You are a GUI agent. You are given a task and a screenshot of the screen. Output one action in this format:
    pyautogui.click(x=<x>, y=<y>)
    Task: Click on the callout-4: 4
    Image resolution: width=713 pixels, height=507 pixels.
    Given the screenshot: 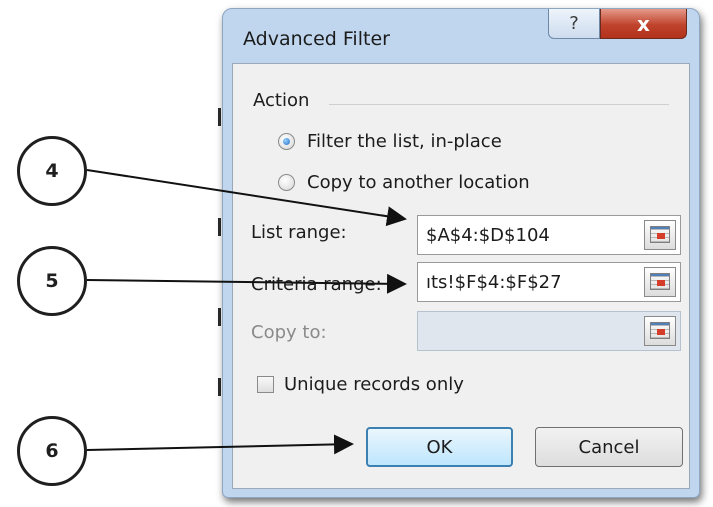 What is the action you would take?
    pyautogui.click(x=52, y=171)
    